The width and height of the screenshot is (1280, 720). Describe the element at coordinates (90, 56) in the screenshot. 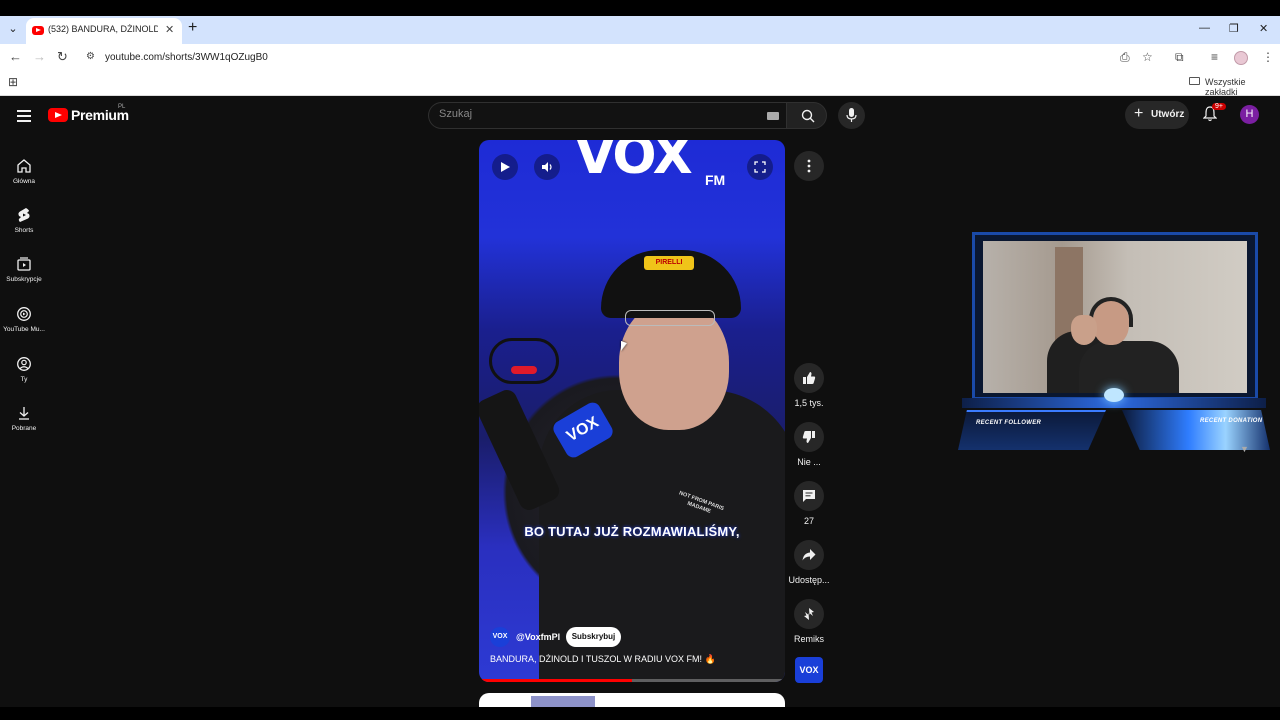

I see `site-info-icon: ⚙` at that location.